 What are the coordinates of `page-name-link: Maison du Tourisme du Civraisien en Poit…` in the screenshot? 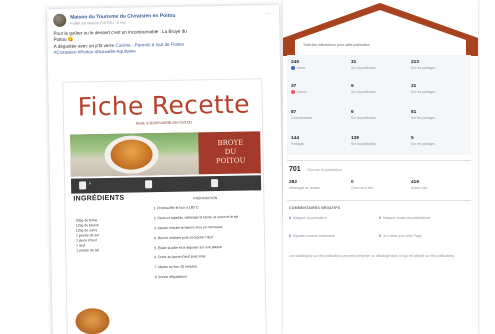 It's located at (122, 17).